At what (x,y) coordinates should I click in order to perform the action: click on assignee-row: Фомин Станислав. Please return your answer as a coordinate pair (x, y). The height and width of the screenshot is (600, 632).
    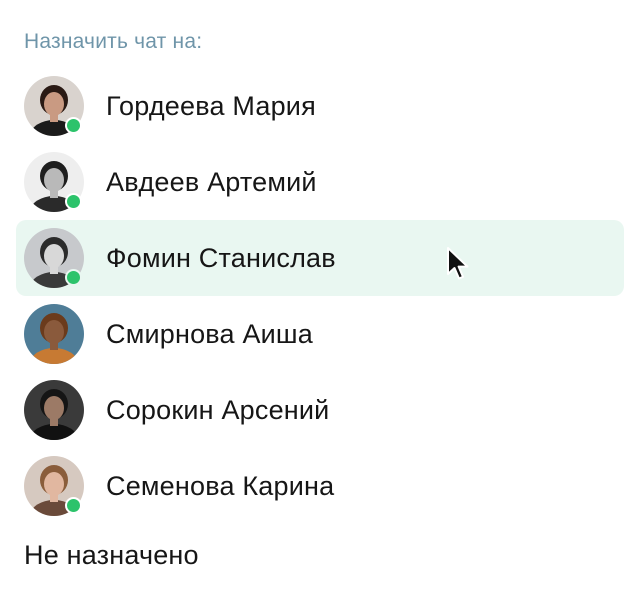
    Looking at the image, I should click on (320, 258).